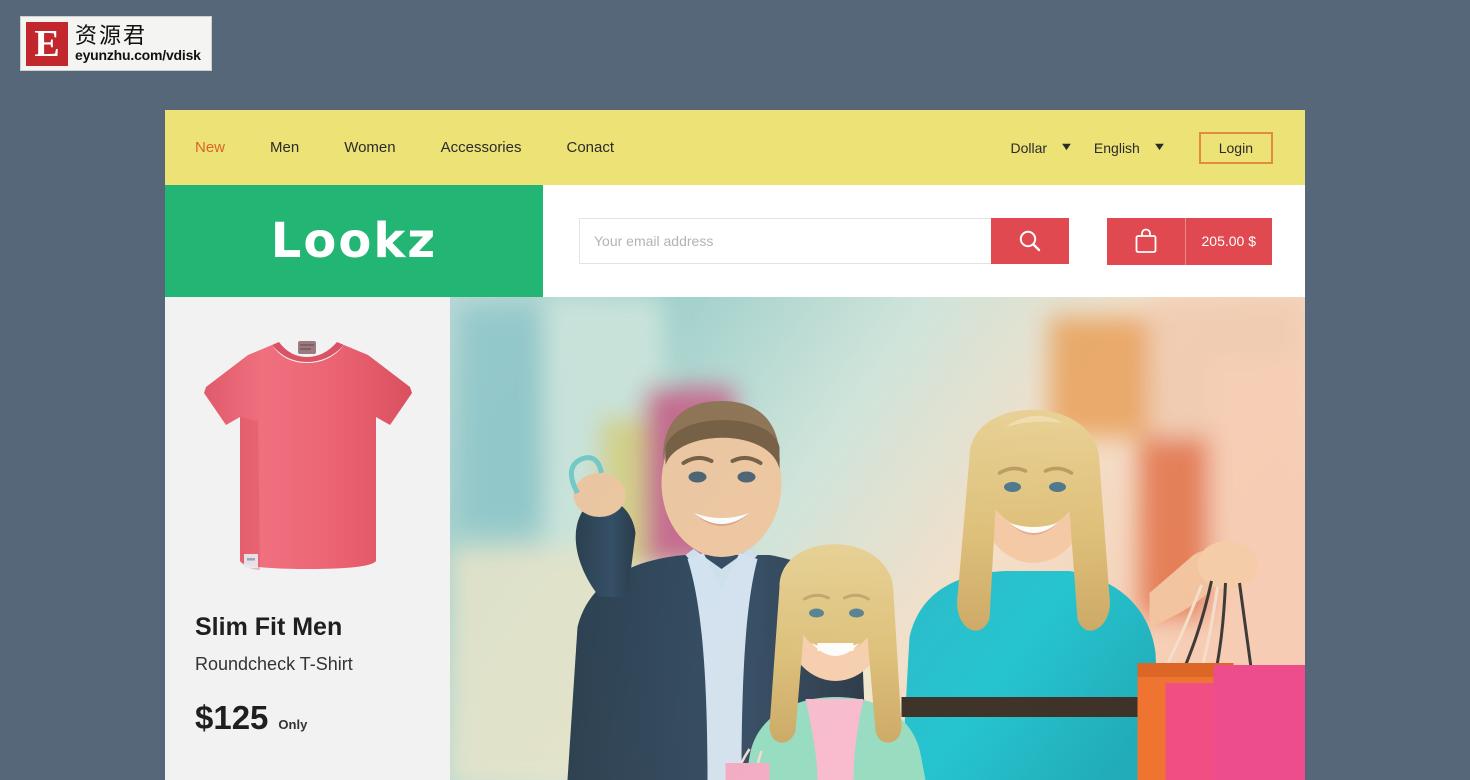 The width and height of the screenshot is (1470, 780). Describe the element at coordinates (1229, 241) in the screenshot. I see `cart-total: 205.00 $` at that location.